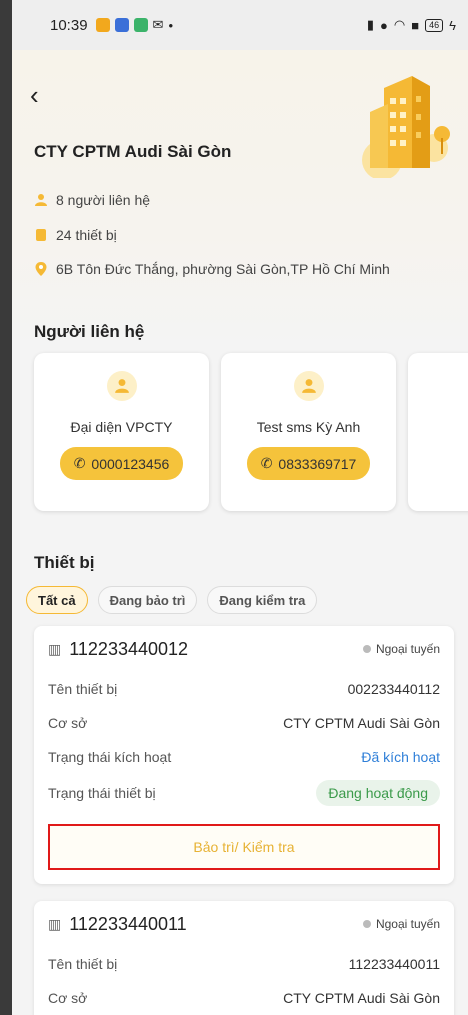 Image resolution: width=468 pixels, height=1015 pixels. I want to click on device-name-row: Tên thiết bị 112233440011, so click(244, 964).